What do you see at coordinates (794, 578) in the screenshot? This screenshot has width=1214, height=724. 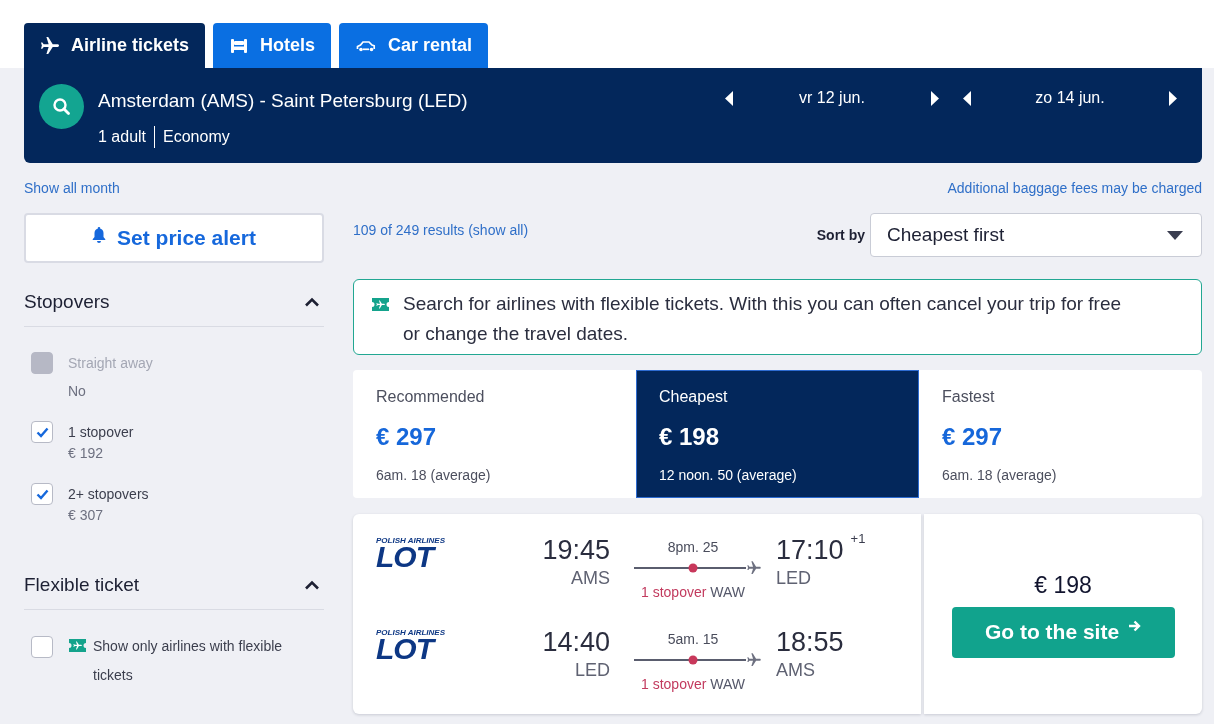 I see `arrival-airport: LED` at bounding box center [794, 578].